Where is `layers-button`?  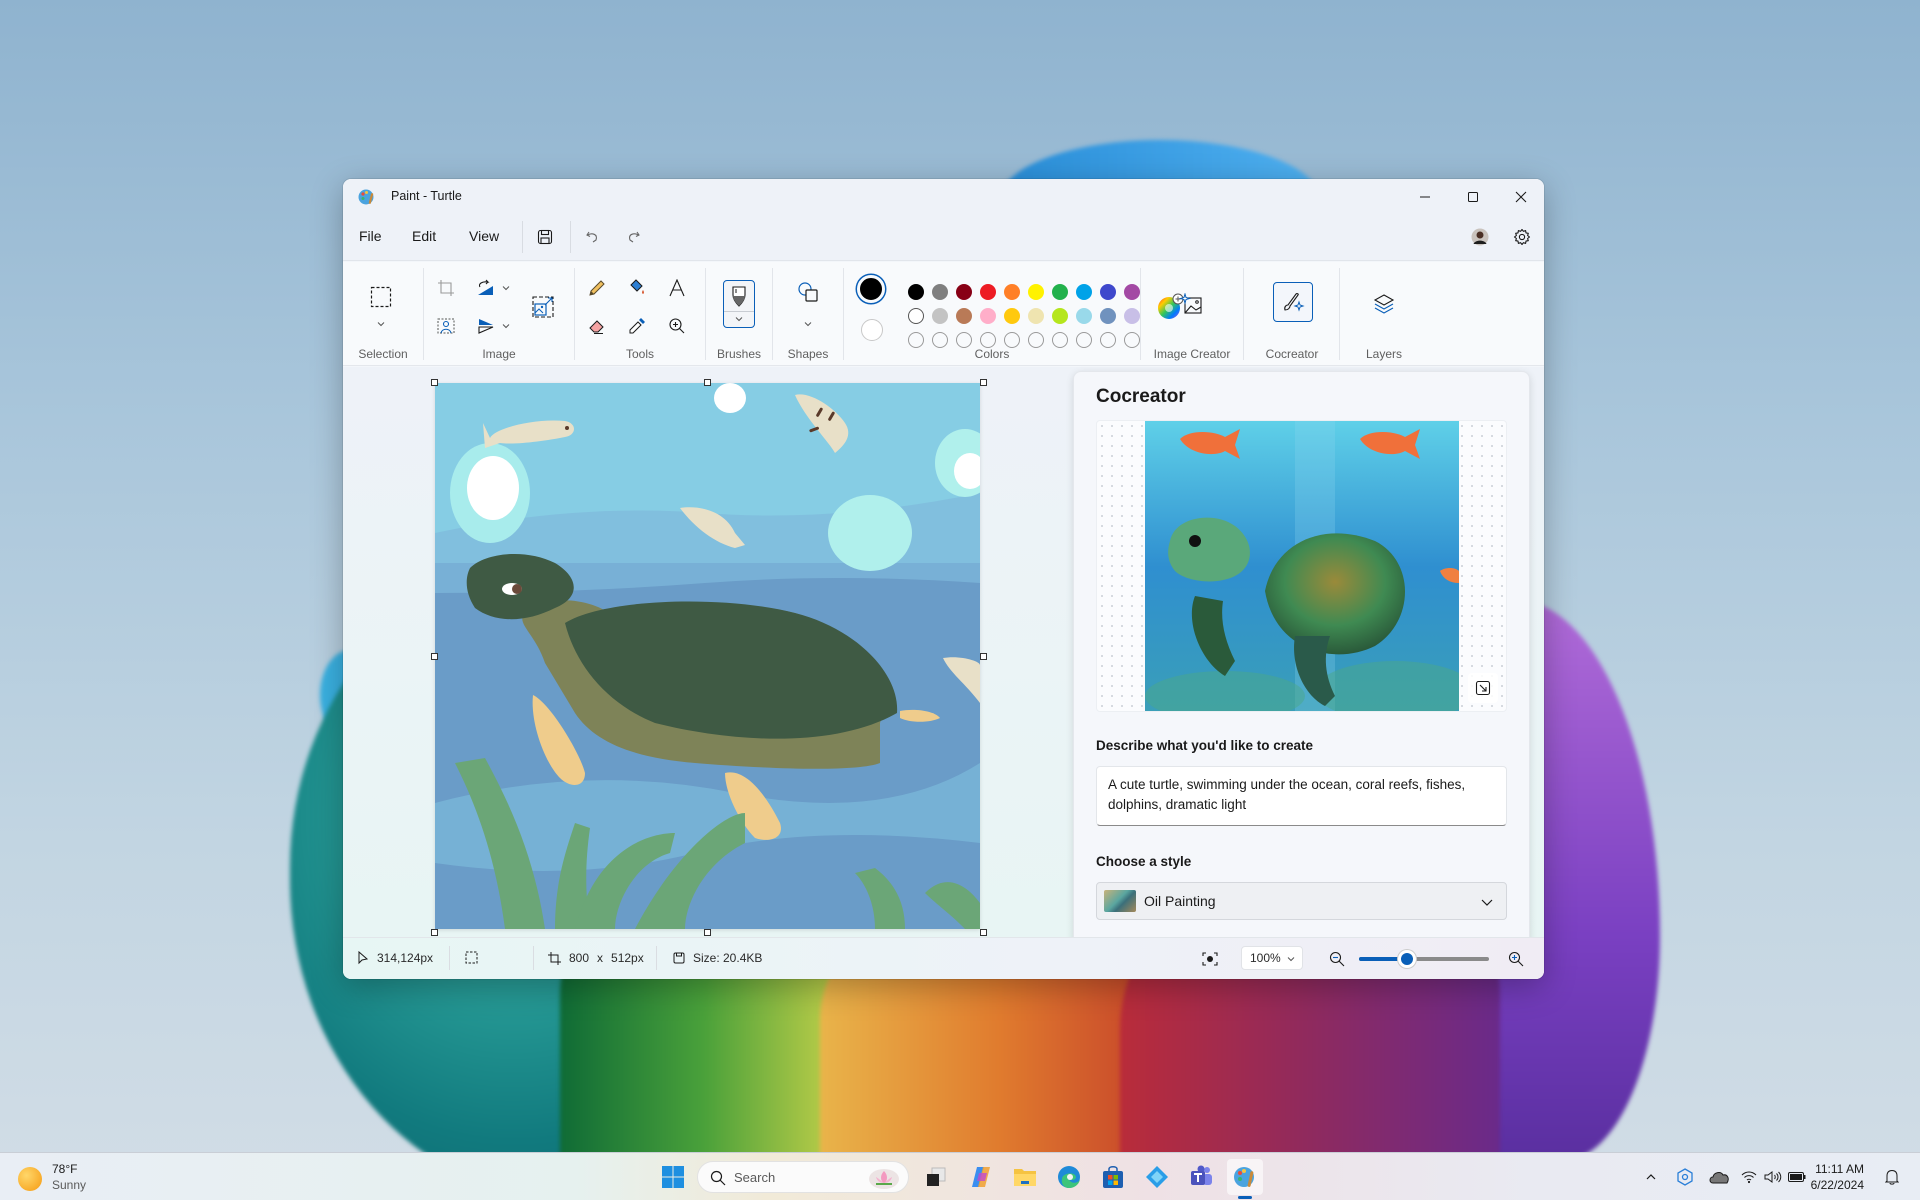 layers-button is located at coordinates (1384, 304).